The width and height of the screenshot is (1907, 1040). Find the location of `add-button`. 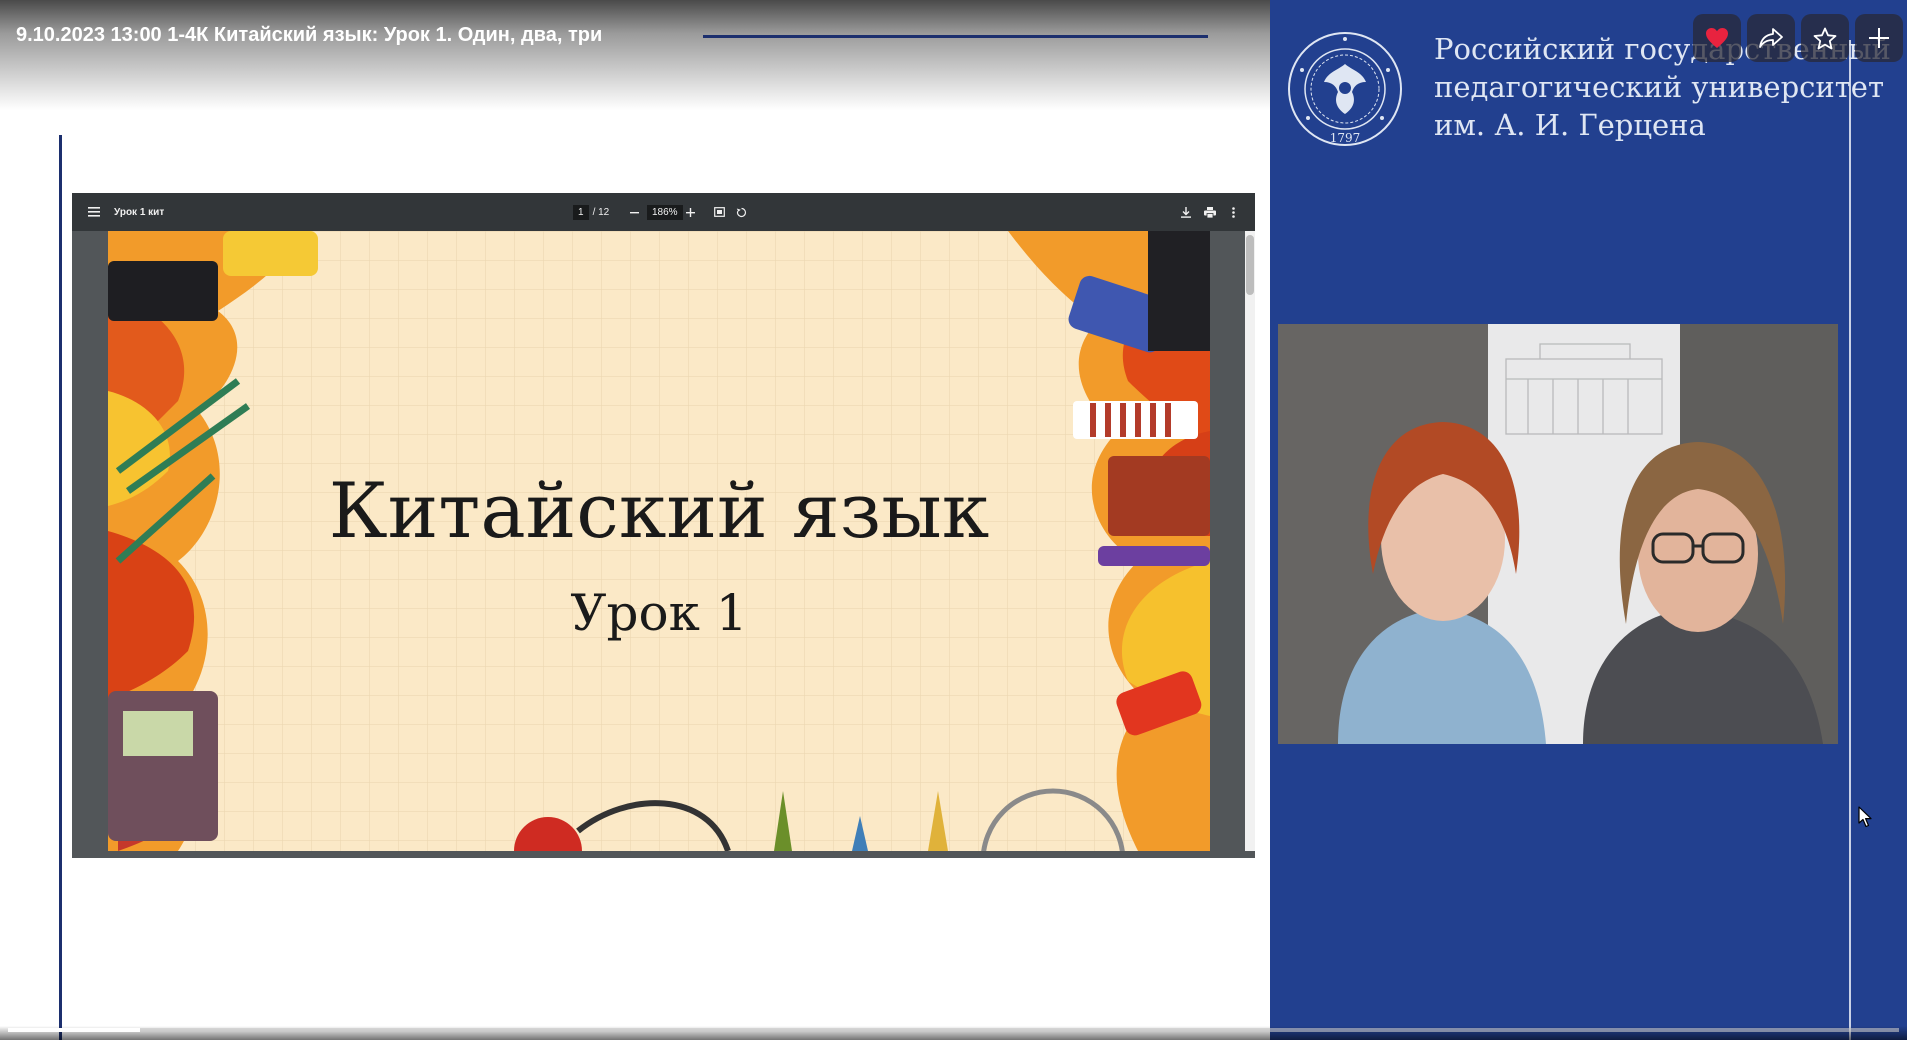

add-button is located at coordinates (1879, 38).